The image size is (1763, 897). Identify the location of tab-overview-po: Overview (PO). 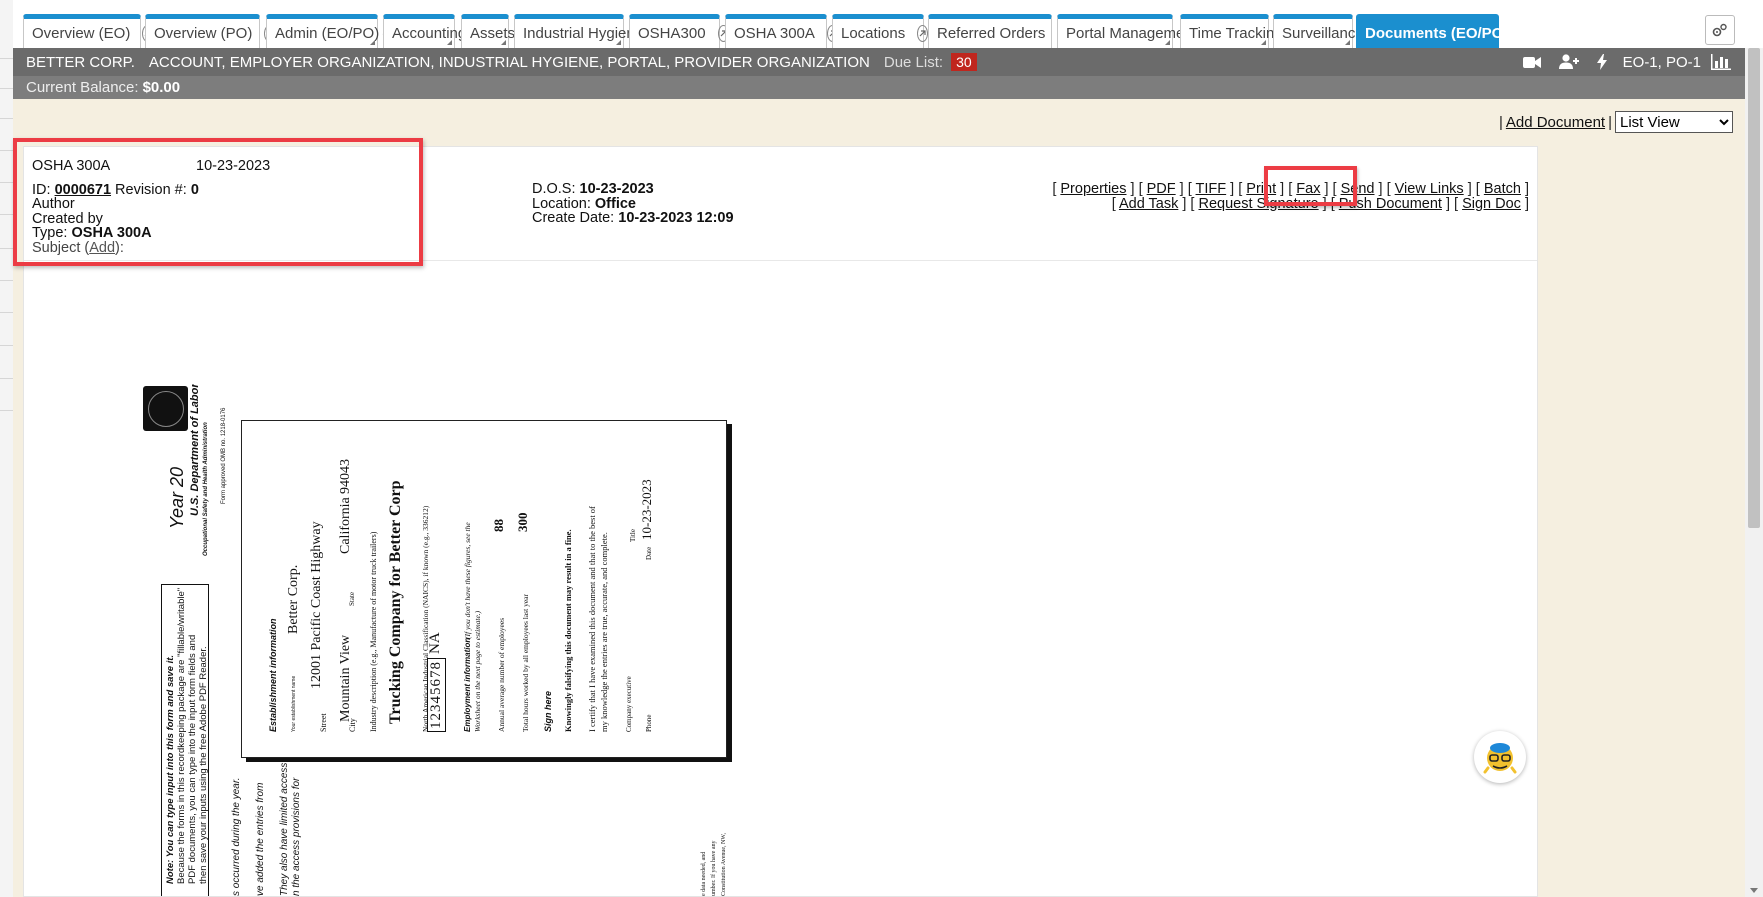
(210, 31).